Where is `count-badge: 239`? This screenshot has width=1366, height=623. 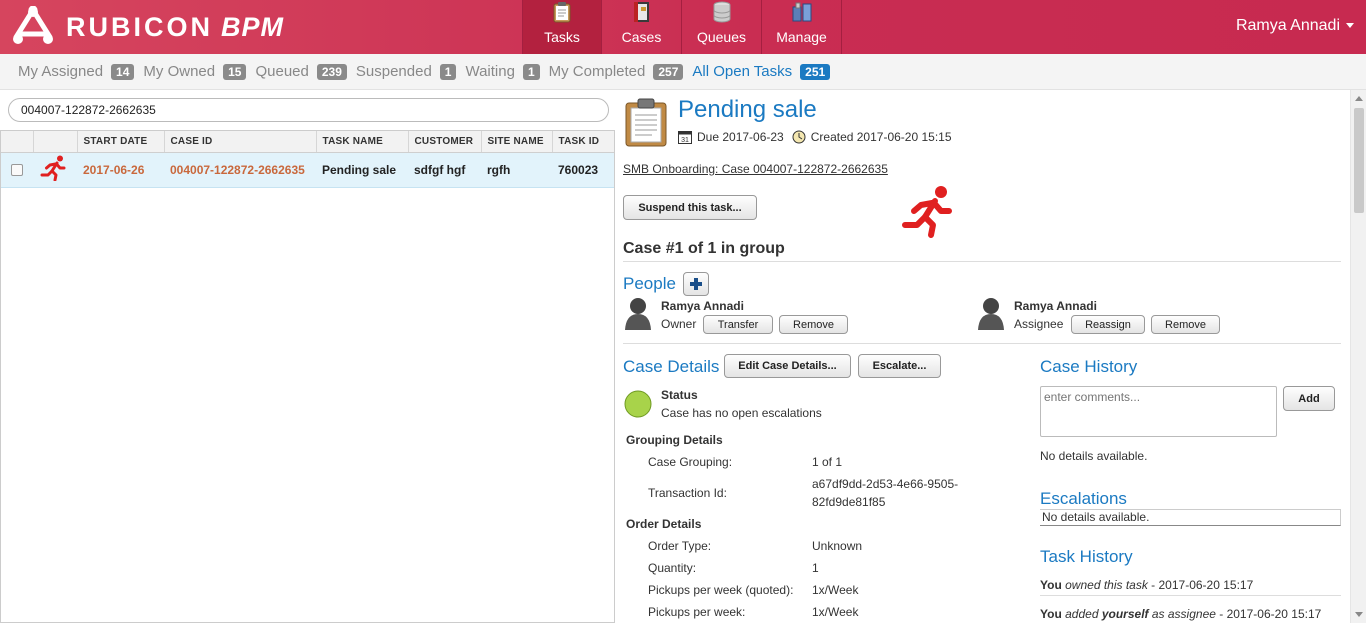 count-badge: 239 is located at coordinates (331, 71).